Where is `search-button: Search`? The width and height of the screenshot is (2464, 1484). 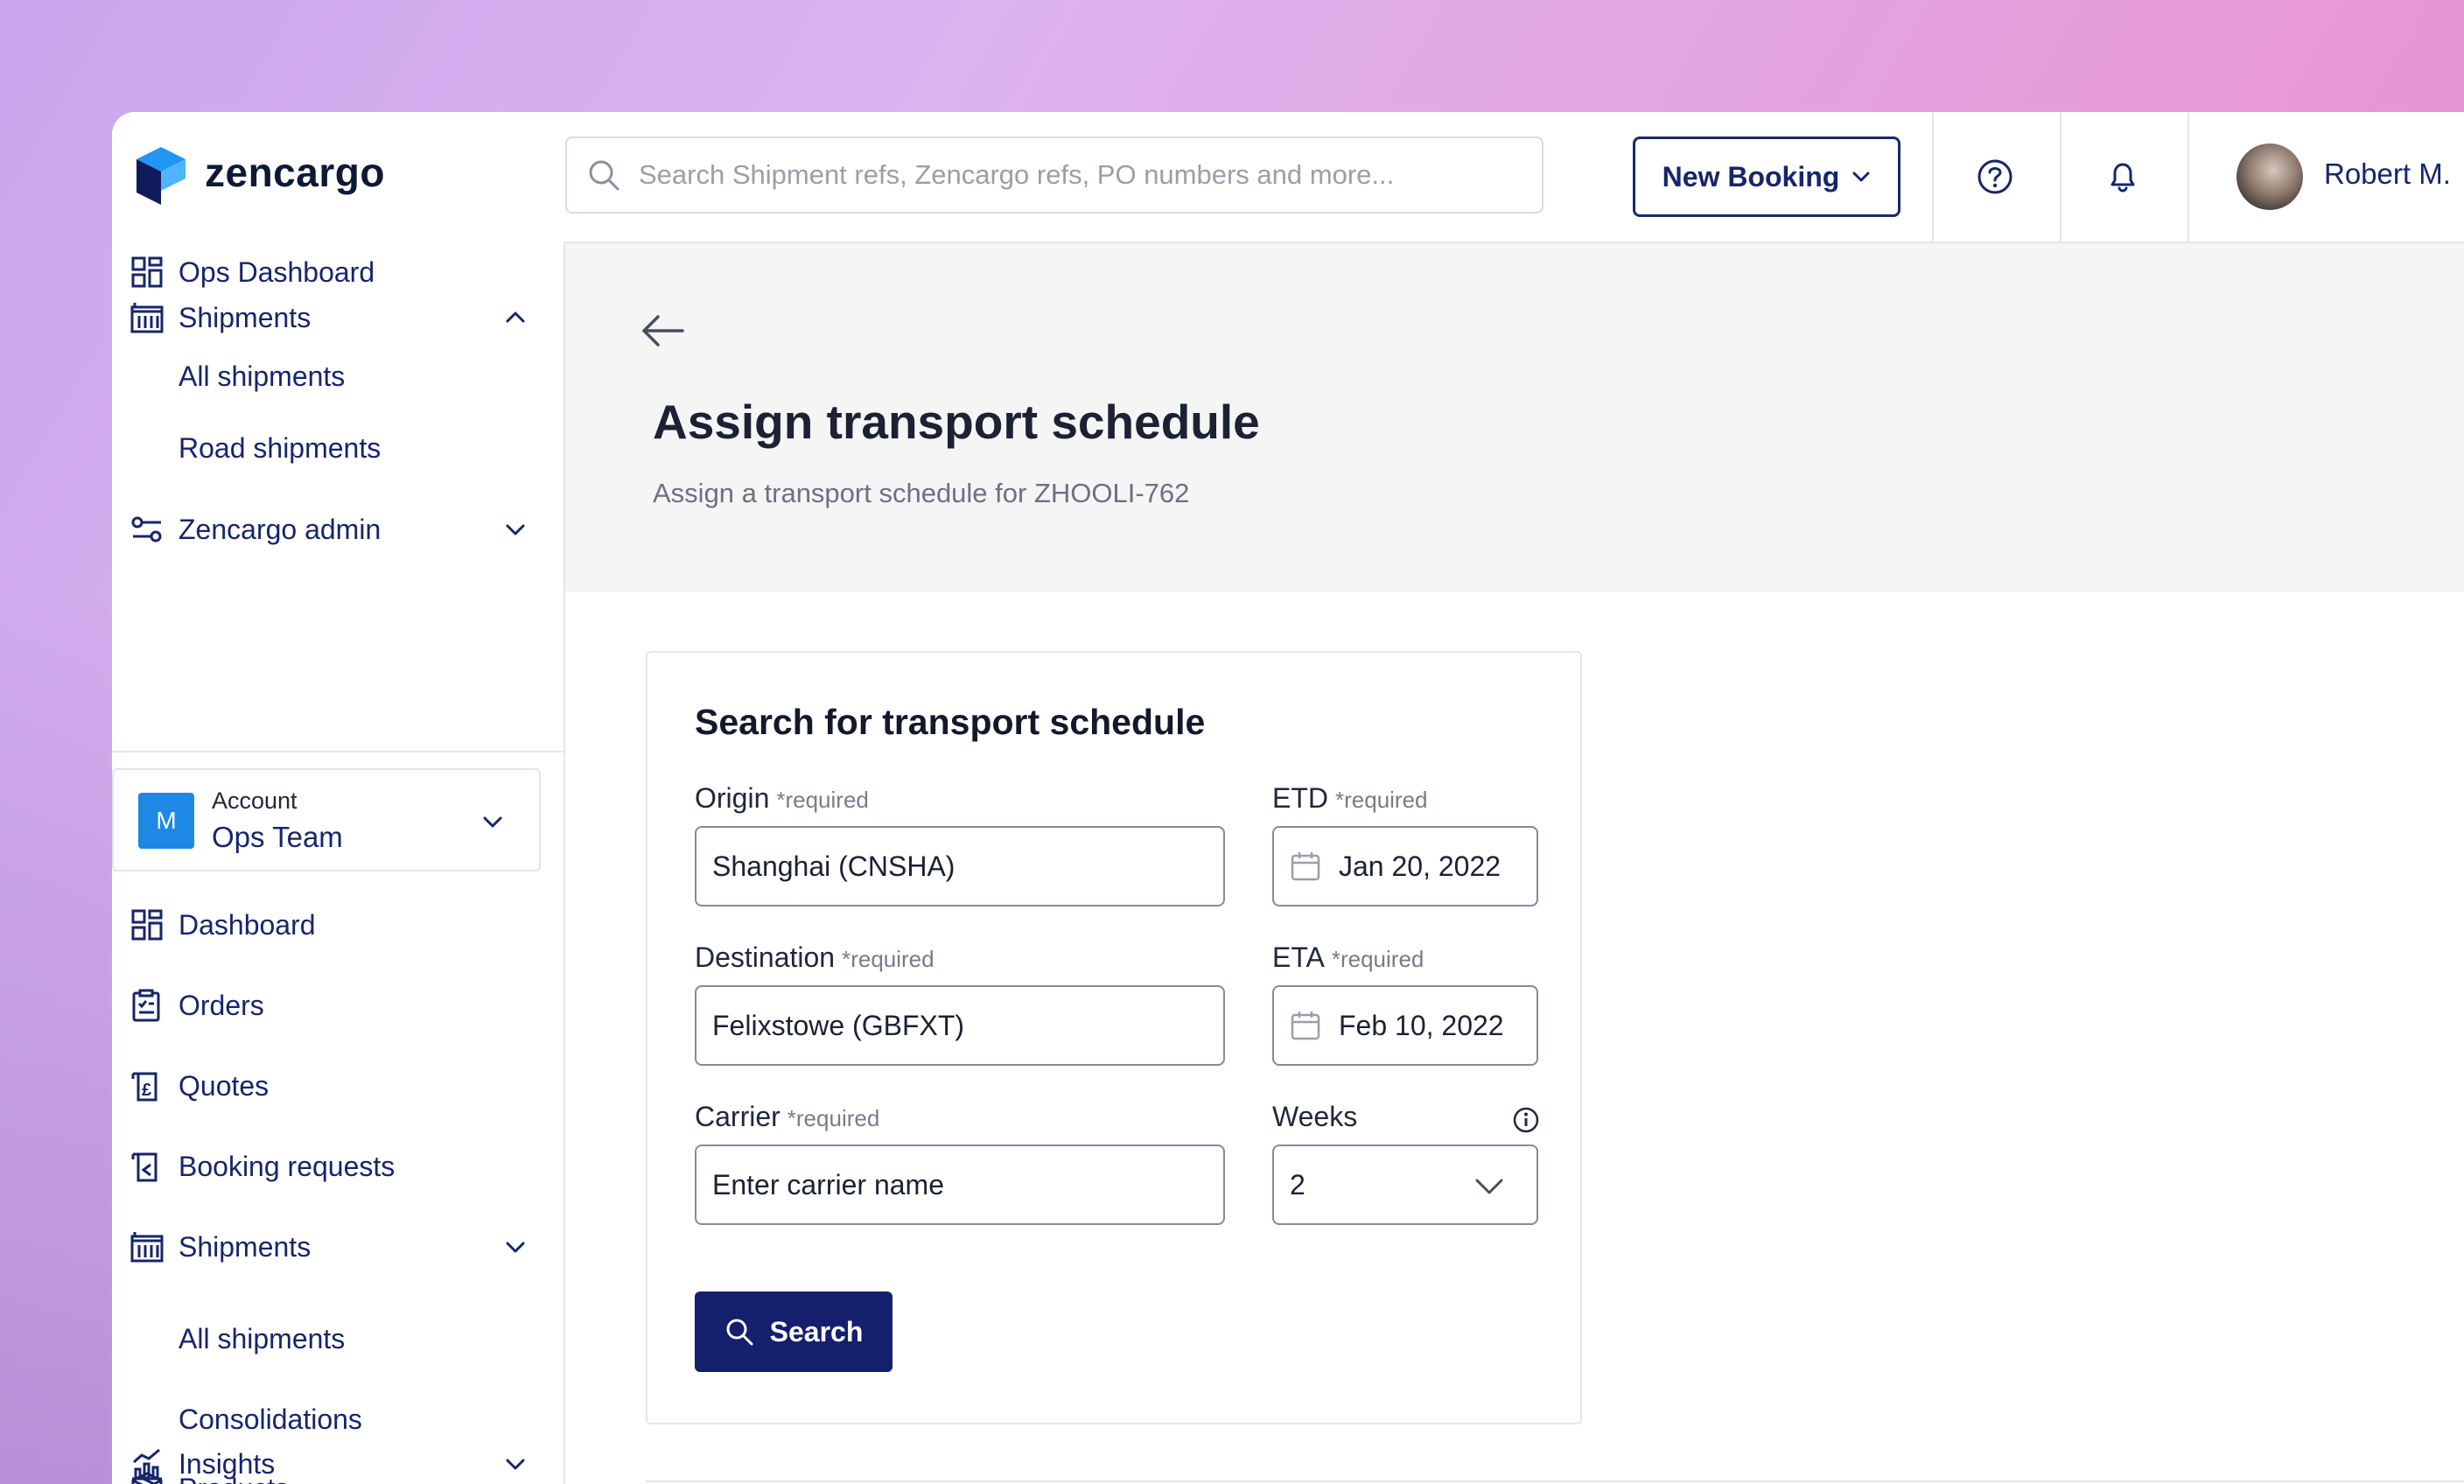 search-button: Search is located at coordinates (793, 1332).